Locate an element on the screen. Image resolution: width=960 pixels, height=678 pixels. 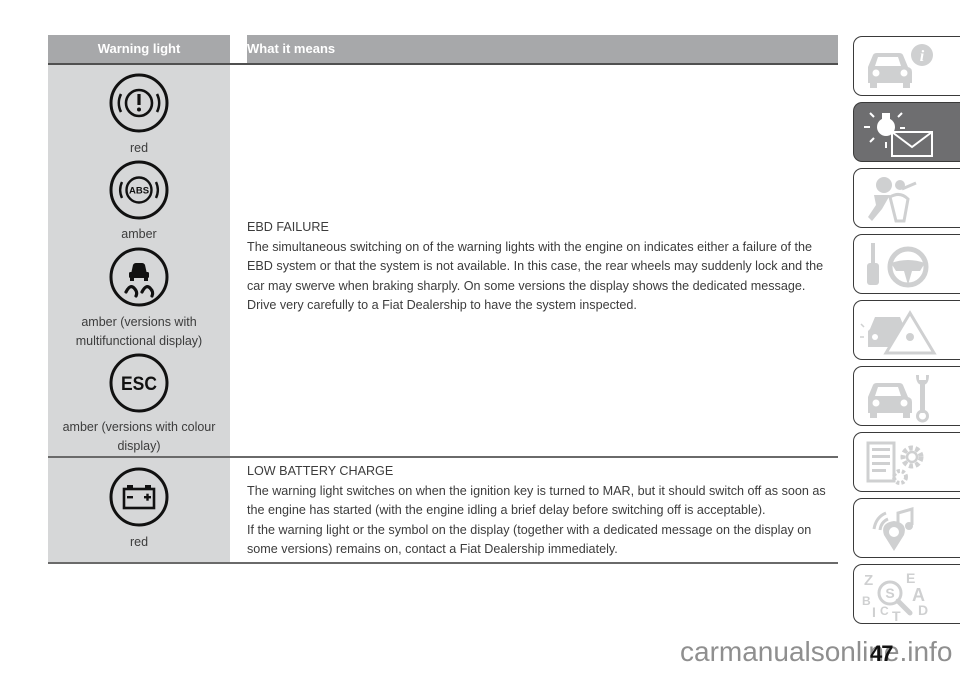
side-tab-warning-lights is located at coordinates (906, 132).